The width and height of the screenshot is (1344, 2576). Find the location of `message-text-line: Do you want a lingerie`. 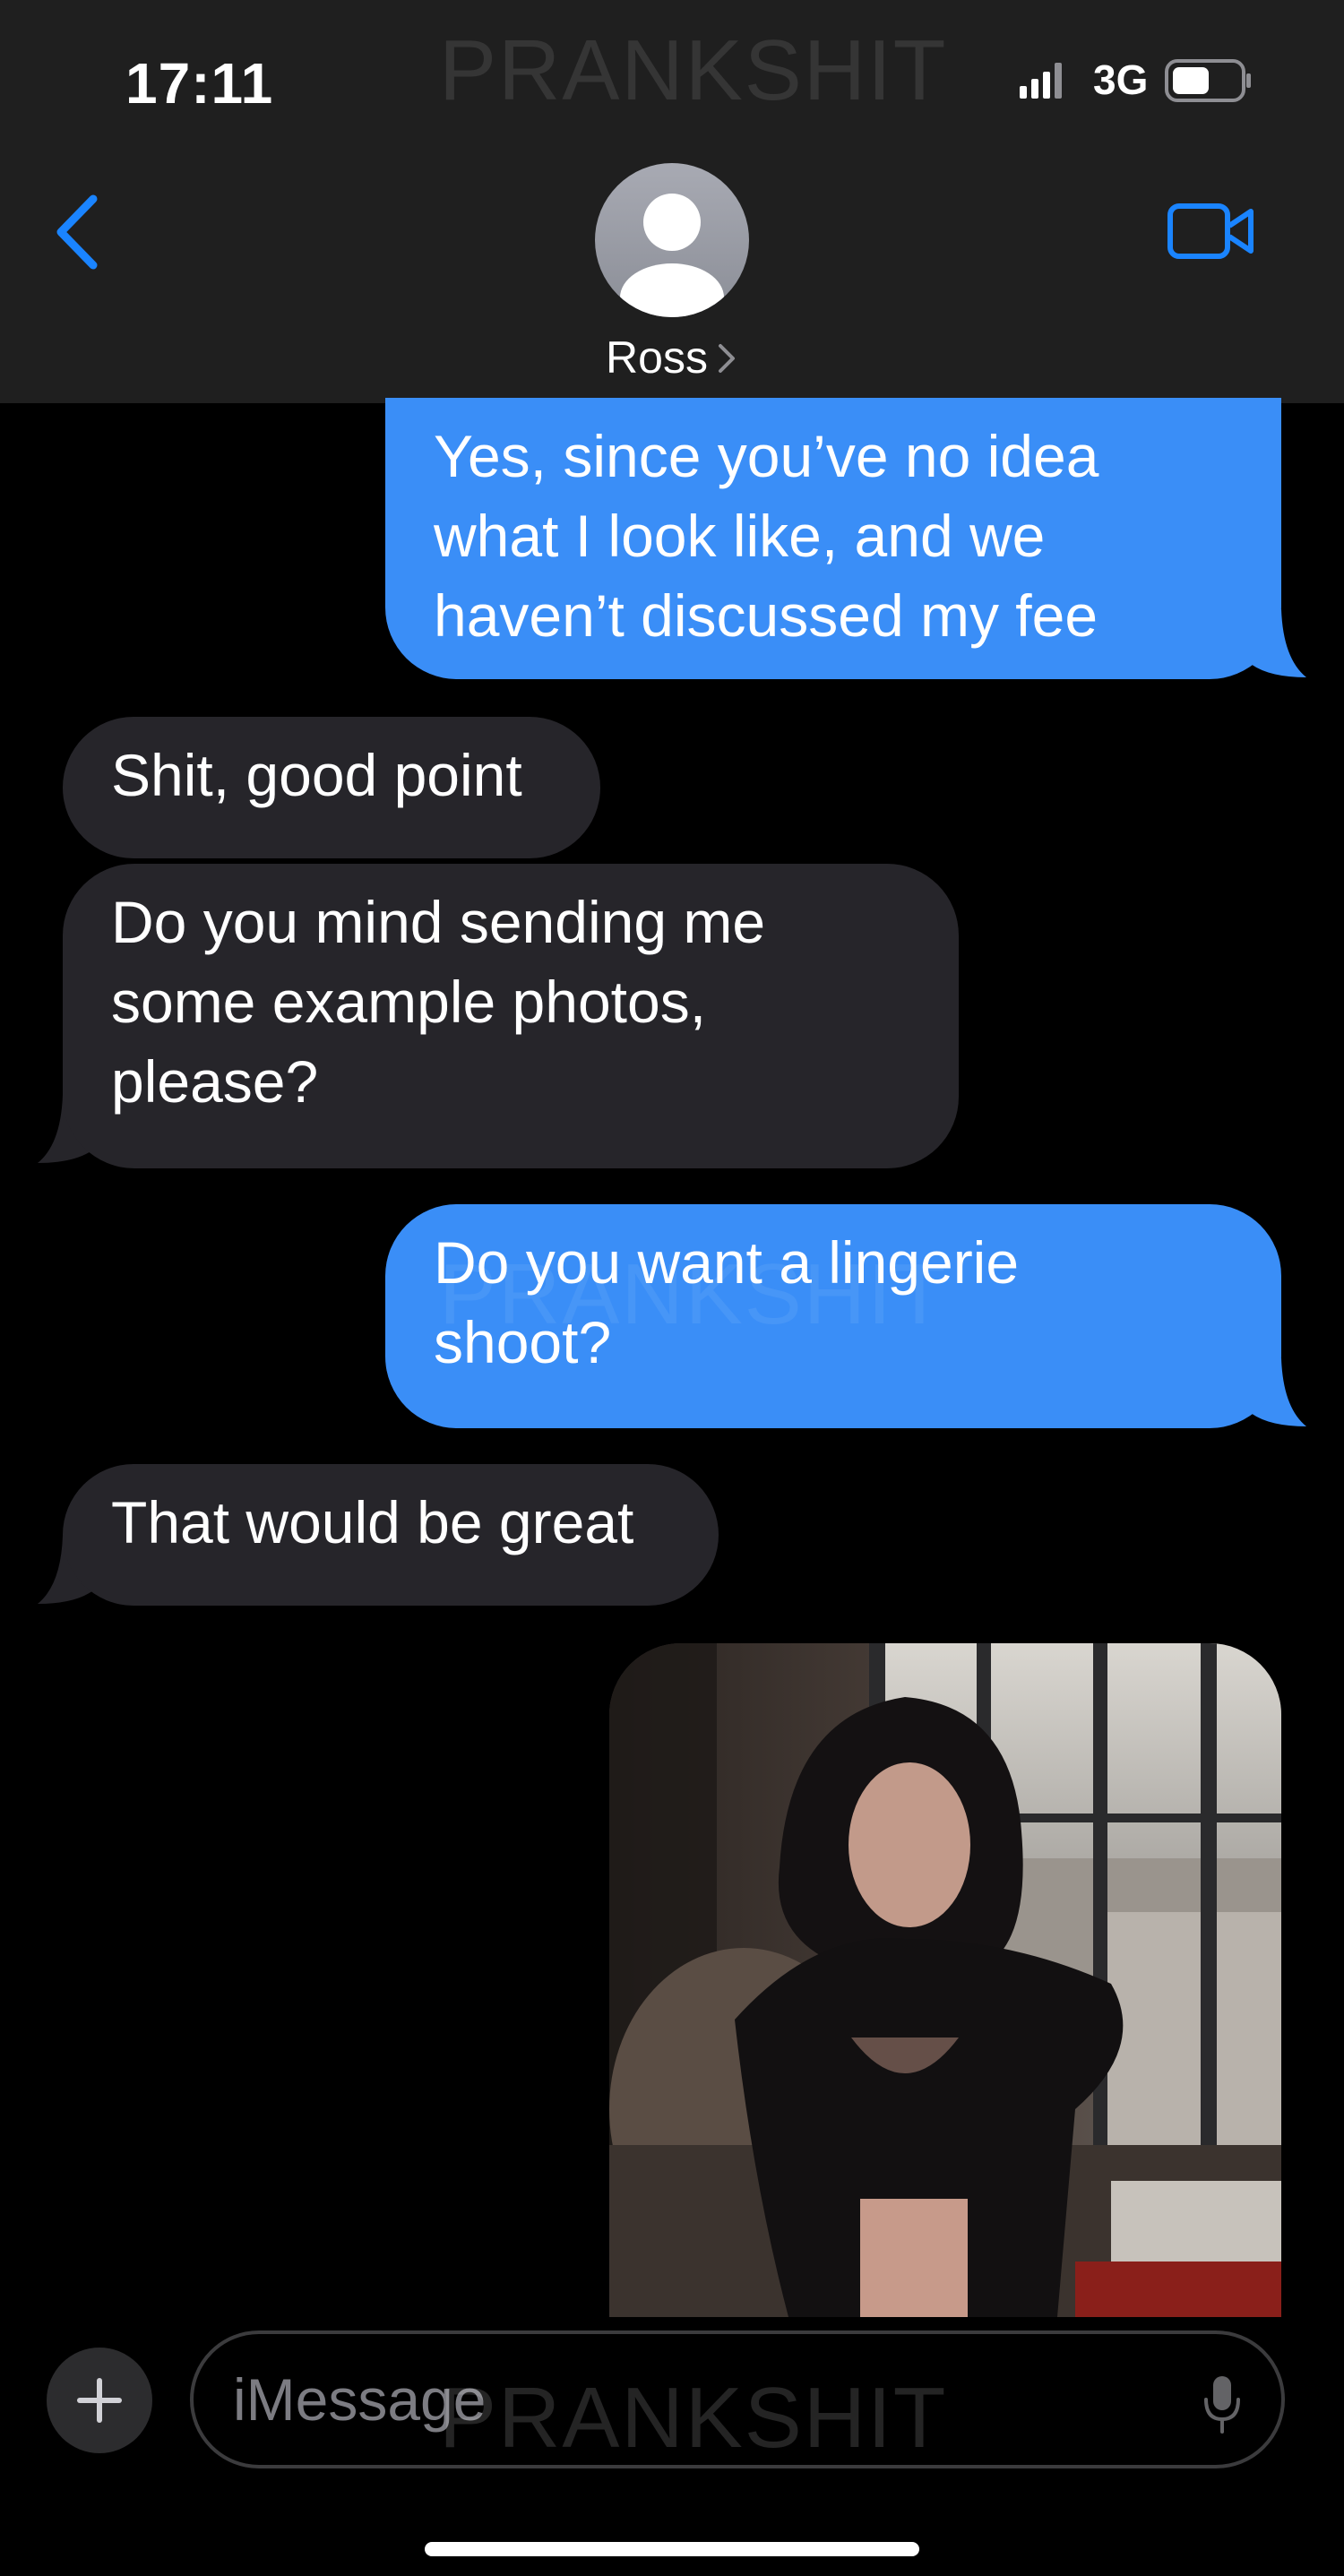

message-text-line: Do you want a lingerie is located at coordinates (727, 1262).